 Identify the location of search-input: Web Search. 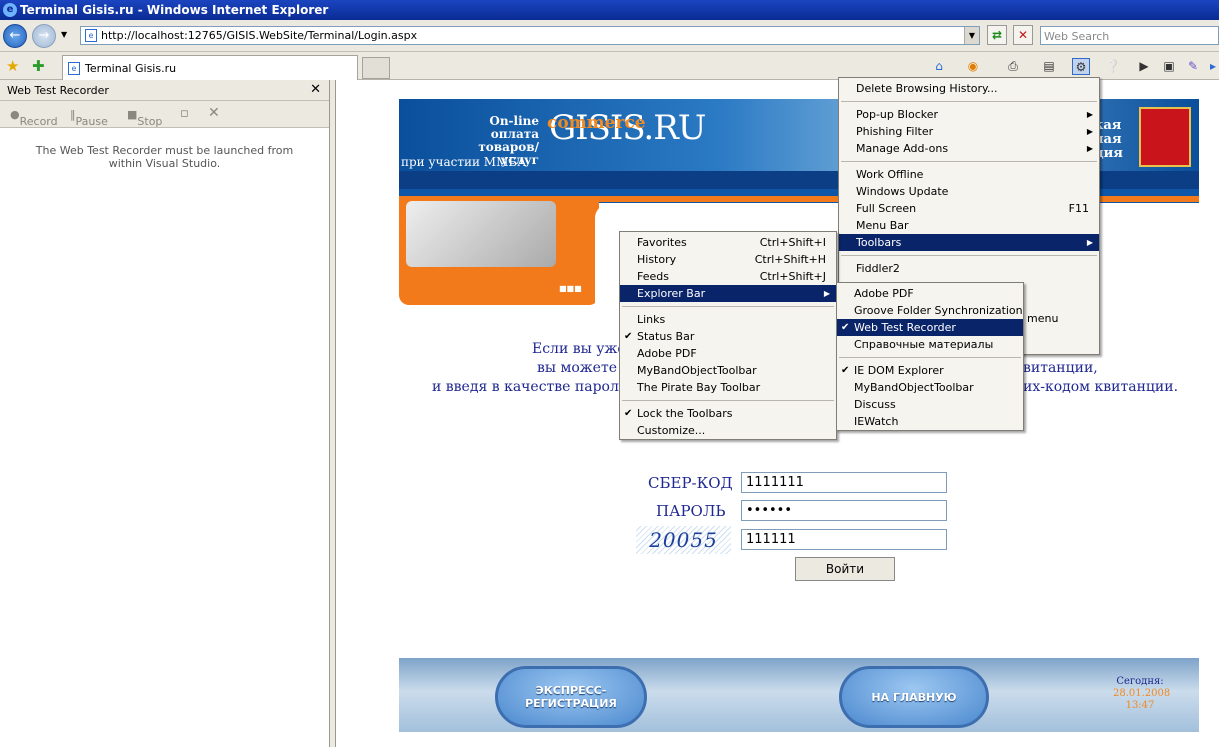
(1129, 35).